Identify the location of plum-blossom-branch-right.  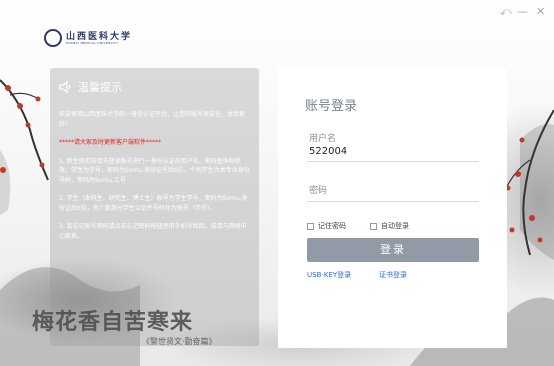
(529, 182).